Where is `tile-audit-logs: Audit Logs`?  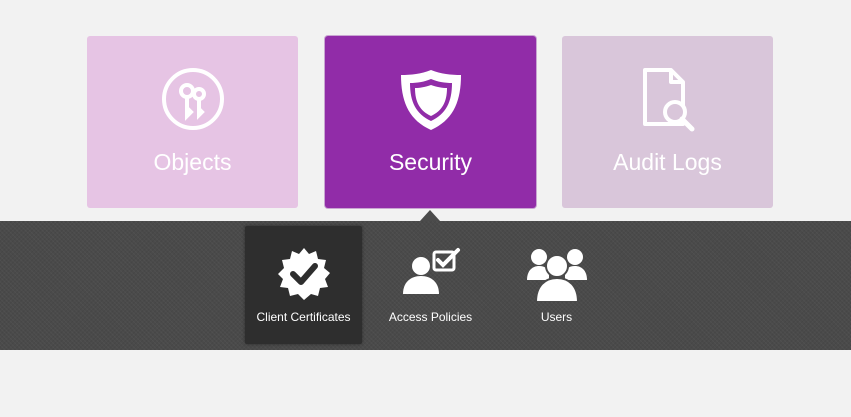 tile-audit-logs: Audit Logs is located at coordinates (667, 122).